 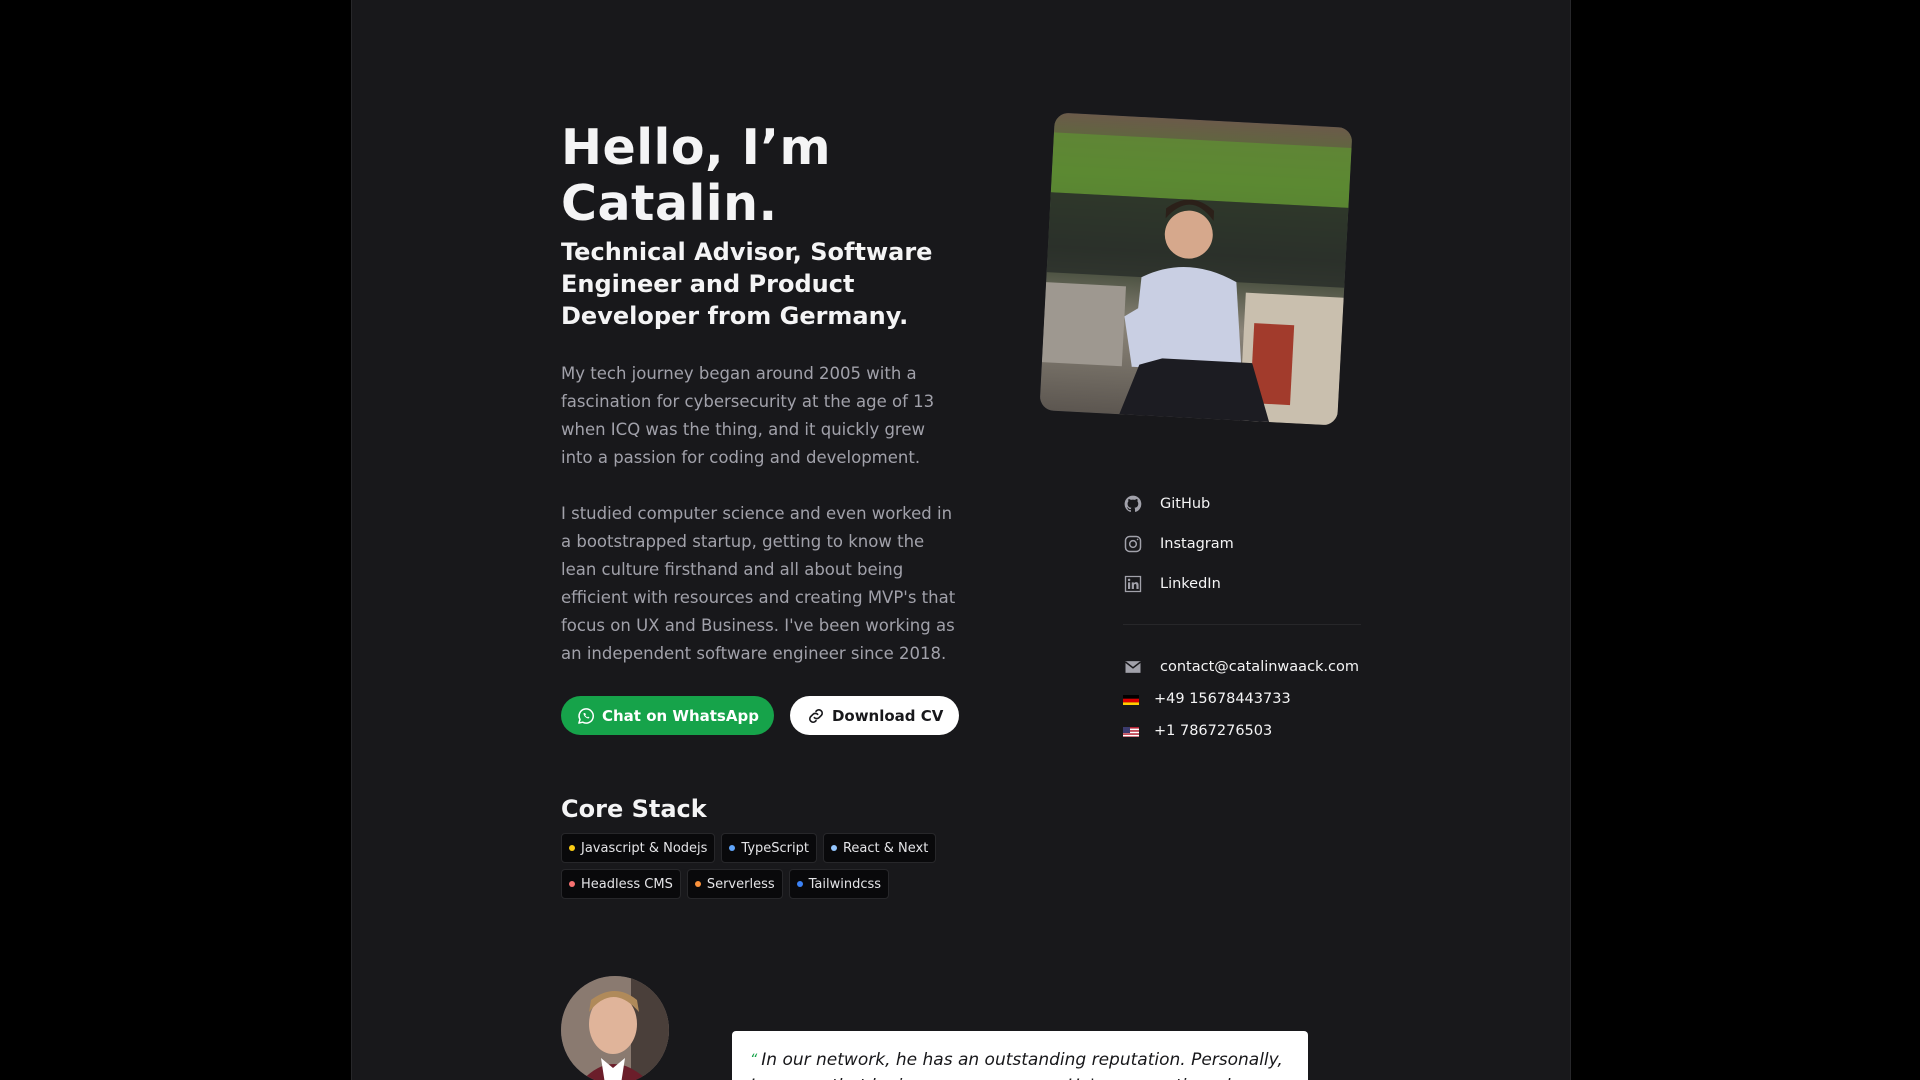 I want to click on linkedin-link: LinkedIn, so click(x=1243, y=584).